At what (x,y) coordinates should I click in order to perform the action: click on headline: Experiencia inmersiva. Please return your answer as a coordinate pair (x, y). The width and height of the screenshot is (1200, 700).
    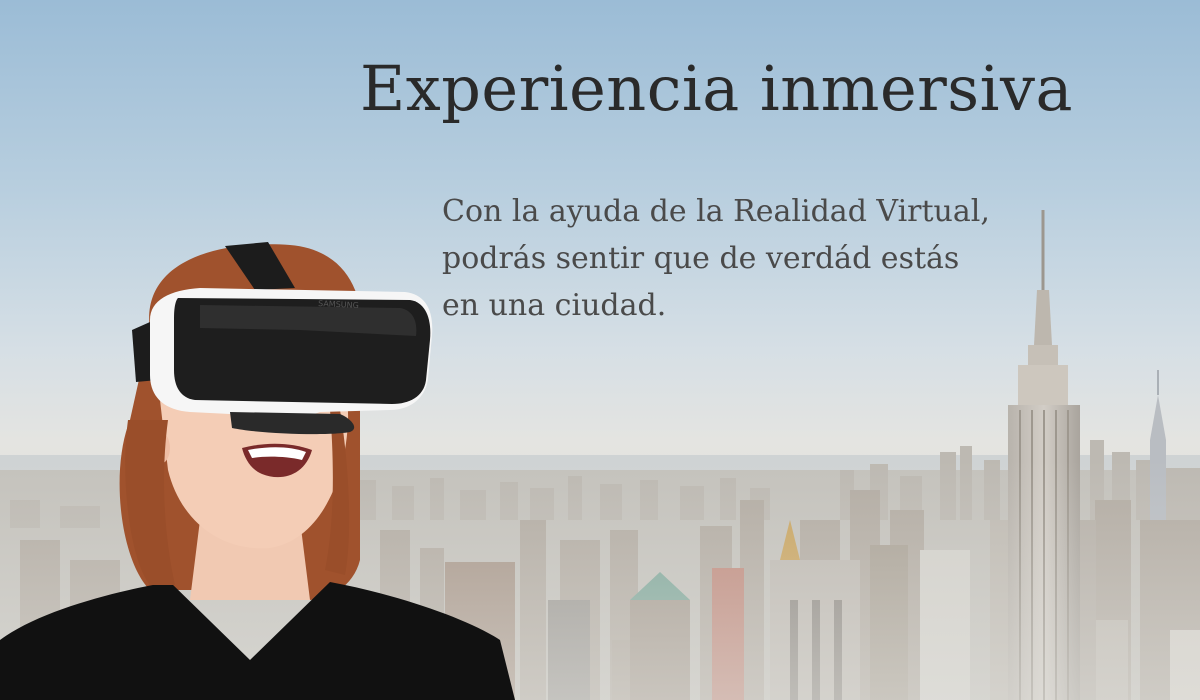
    Looking at the image, I should click on (716, 88).